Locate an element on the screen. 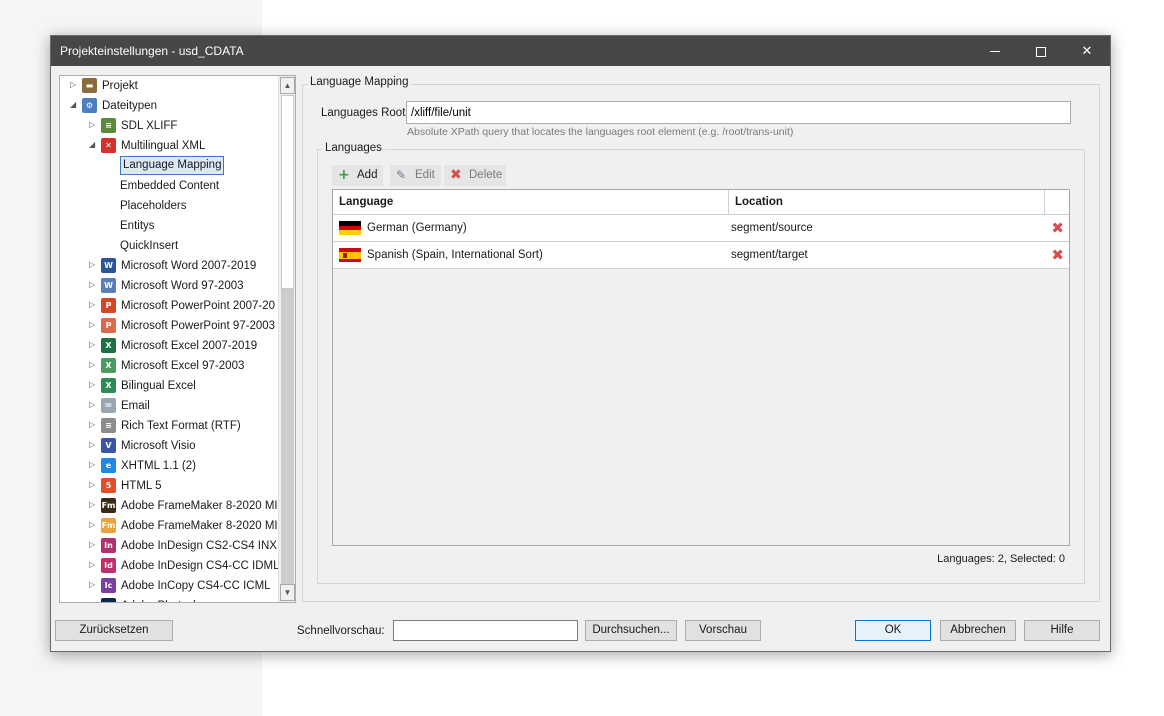 The image size is (1164, 716). tree-item: ▷ X Microsoft Excel 97-2003 is located at coordinates (169, 366).